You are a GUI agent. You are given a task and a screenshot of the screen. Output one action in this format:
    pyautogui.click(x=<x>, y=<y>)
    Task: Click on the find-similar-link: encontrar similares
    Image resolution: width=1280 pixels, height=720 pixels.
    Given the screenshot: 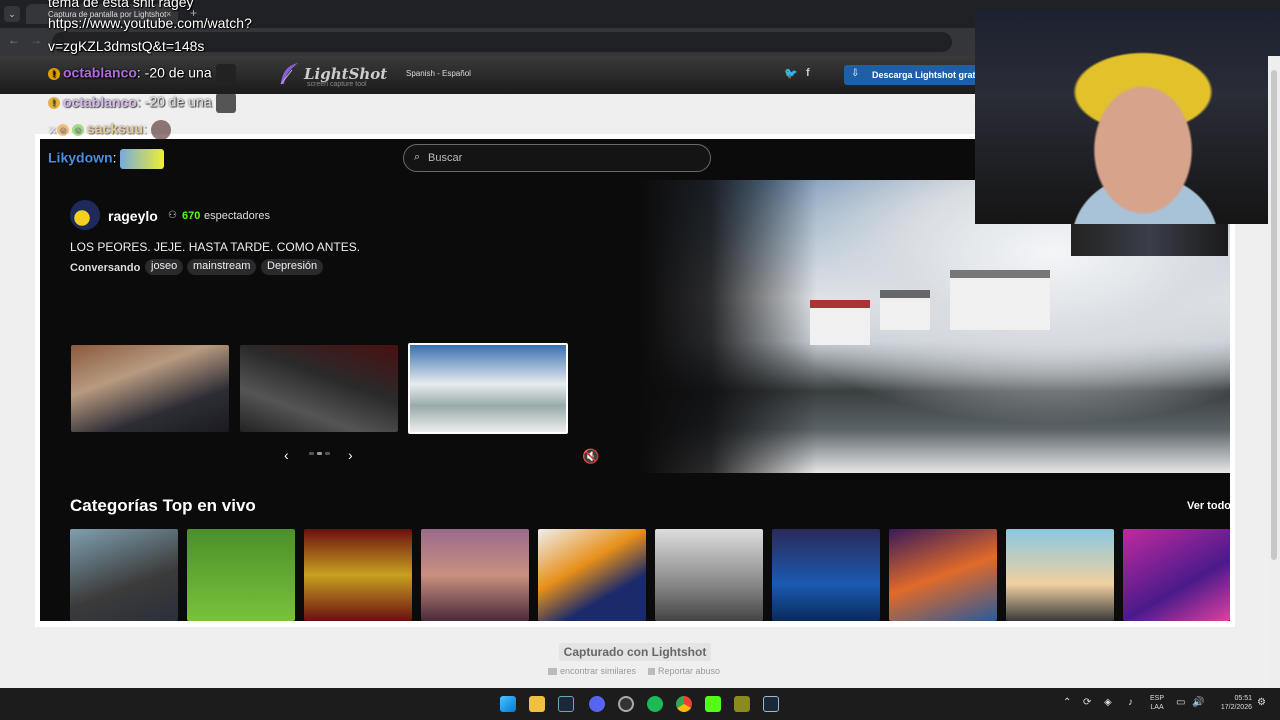 What is the action you would take?
    pyautogui.click(x=592, y=671)
    